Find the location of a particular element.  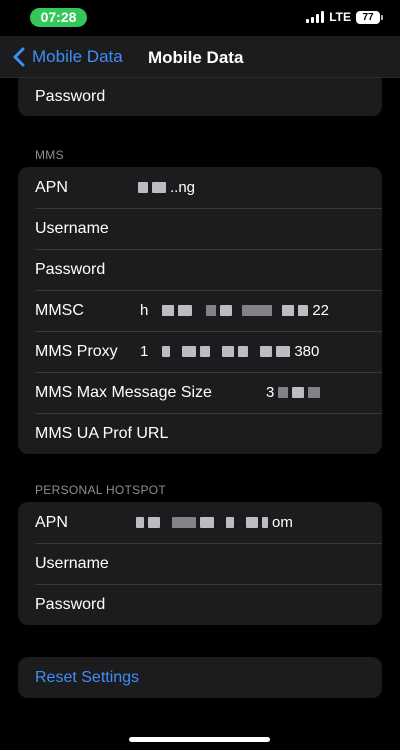

mms-proxy-value: 1 380 is located at coordinates (230, 351).